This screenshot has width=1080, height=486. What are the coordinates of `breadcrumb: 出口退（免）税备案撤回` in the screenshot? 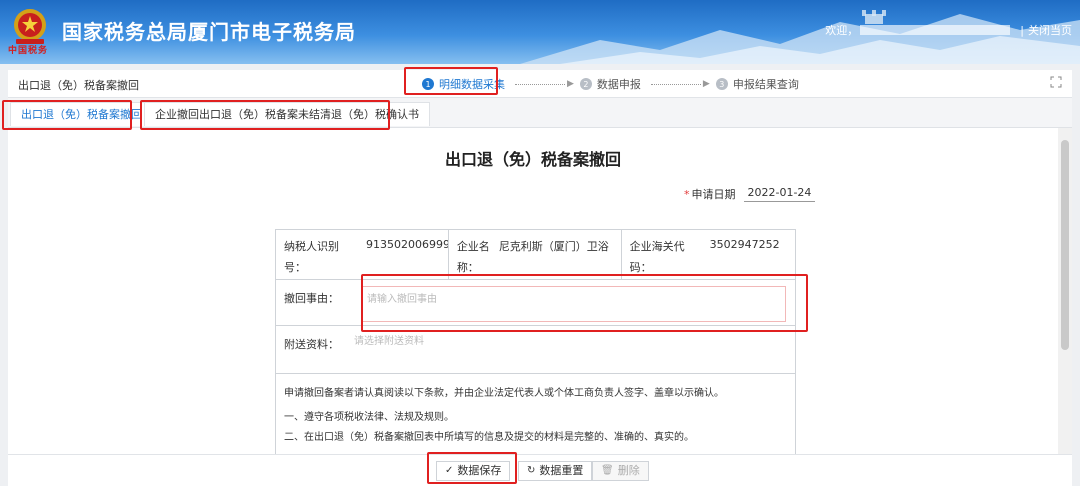 It's located at (78, 85).